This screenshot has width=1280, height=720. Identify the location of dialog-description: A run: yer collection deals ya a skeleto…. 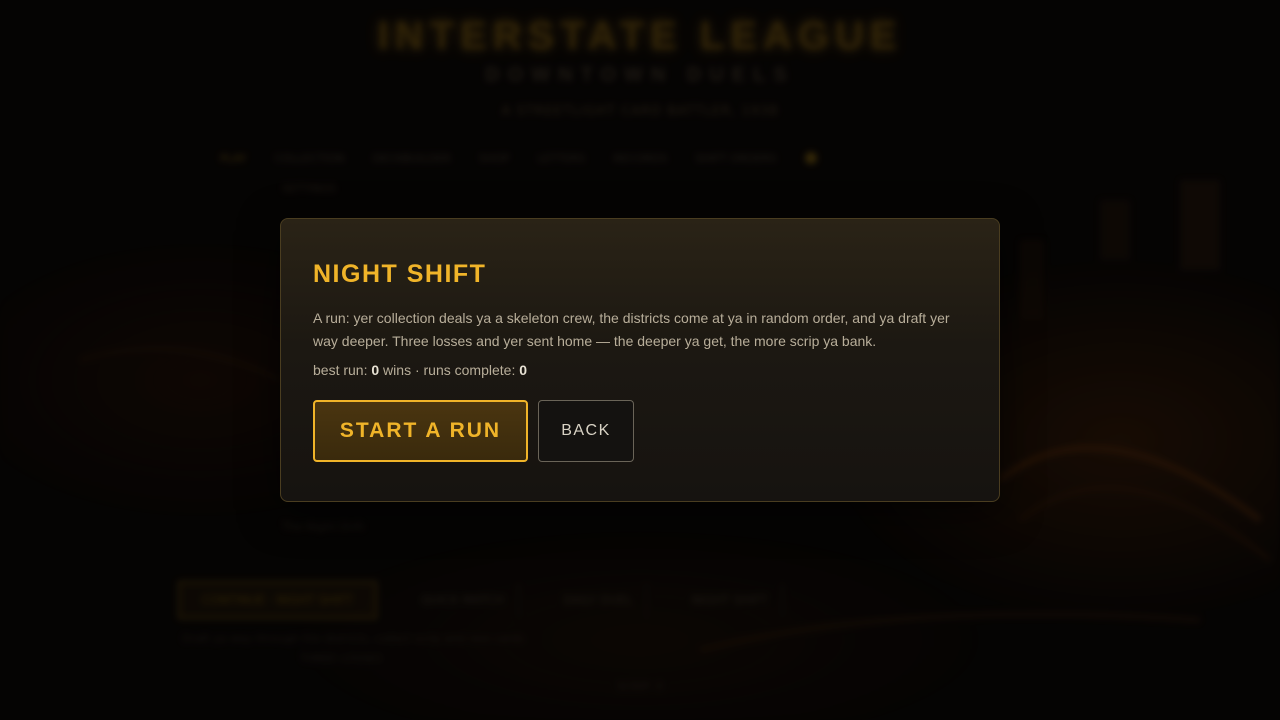
(631, 329).